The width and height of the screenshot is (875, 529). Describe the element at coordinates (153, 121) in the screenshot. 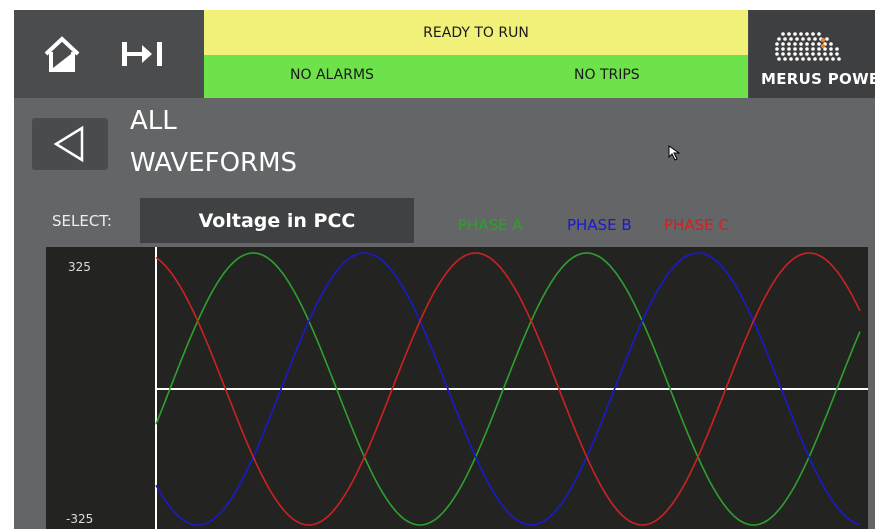

I see `page-title-line1: ALL` at that location.